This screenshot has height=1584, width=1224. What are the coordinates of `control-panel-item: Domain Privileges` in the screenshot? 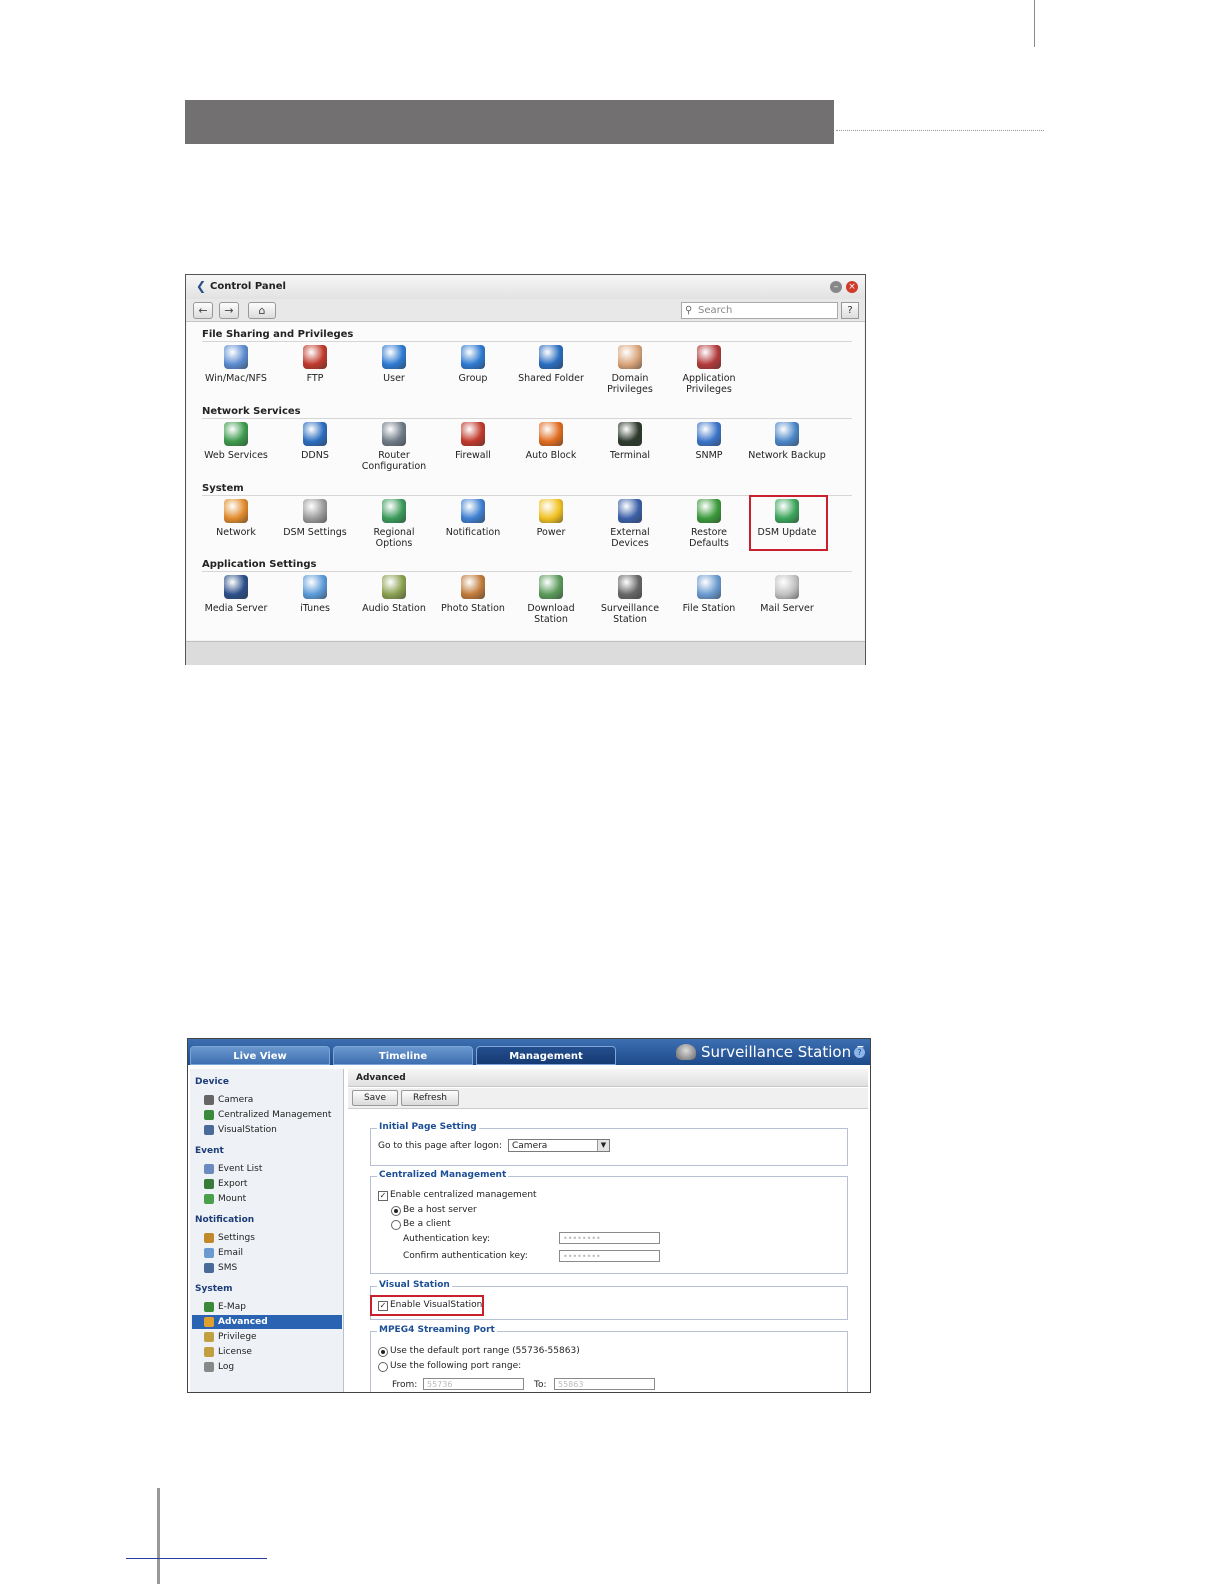 It's located at (630, 370).